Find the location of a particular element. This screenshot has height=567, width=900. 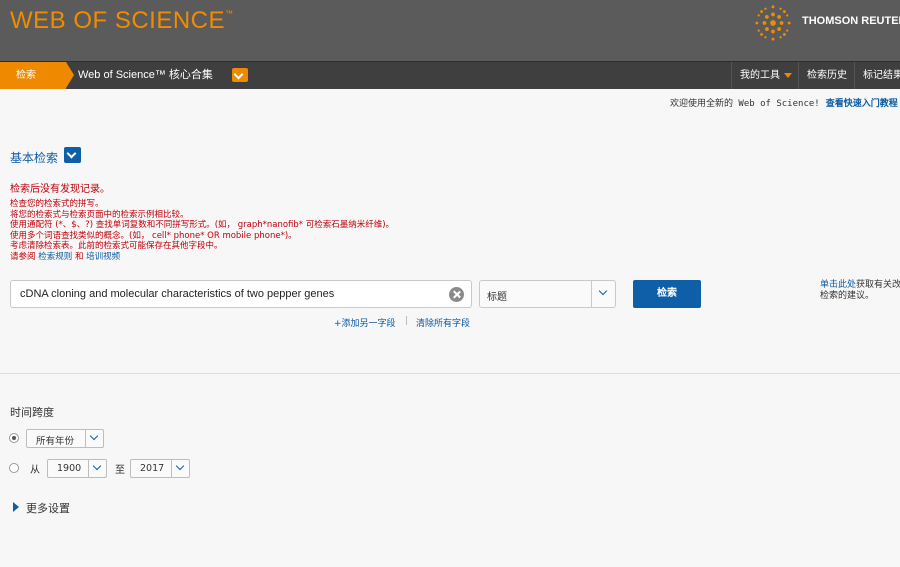

search-field-value: 标题 is located at coordinates (497, 297).